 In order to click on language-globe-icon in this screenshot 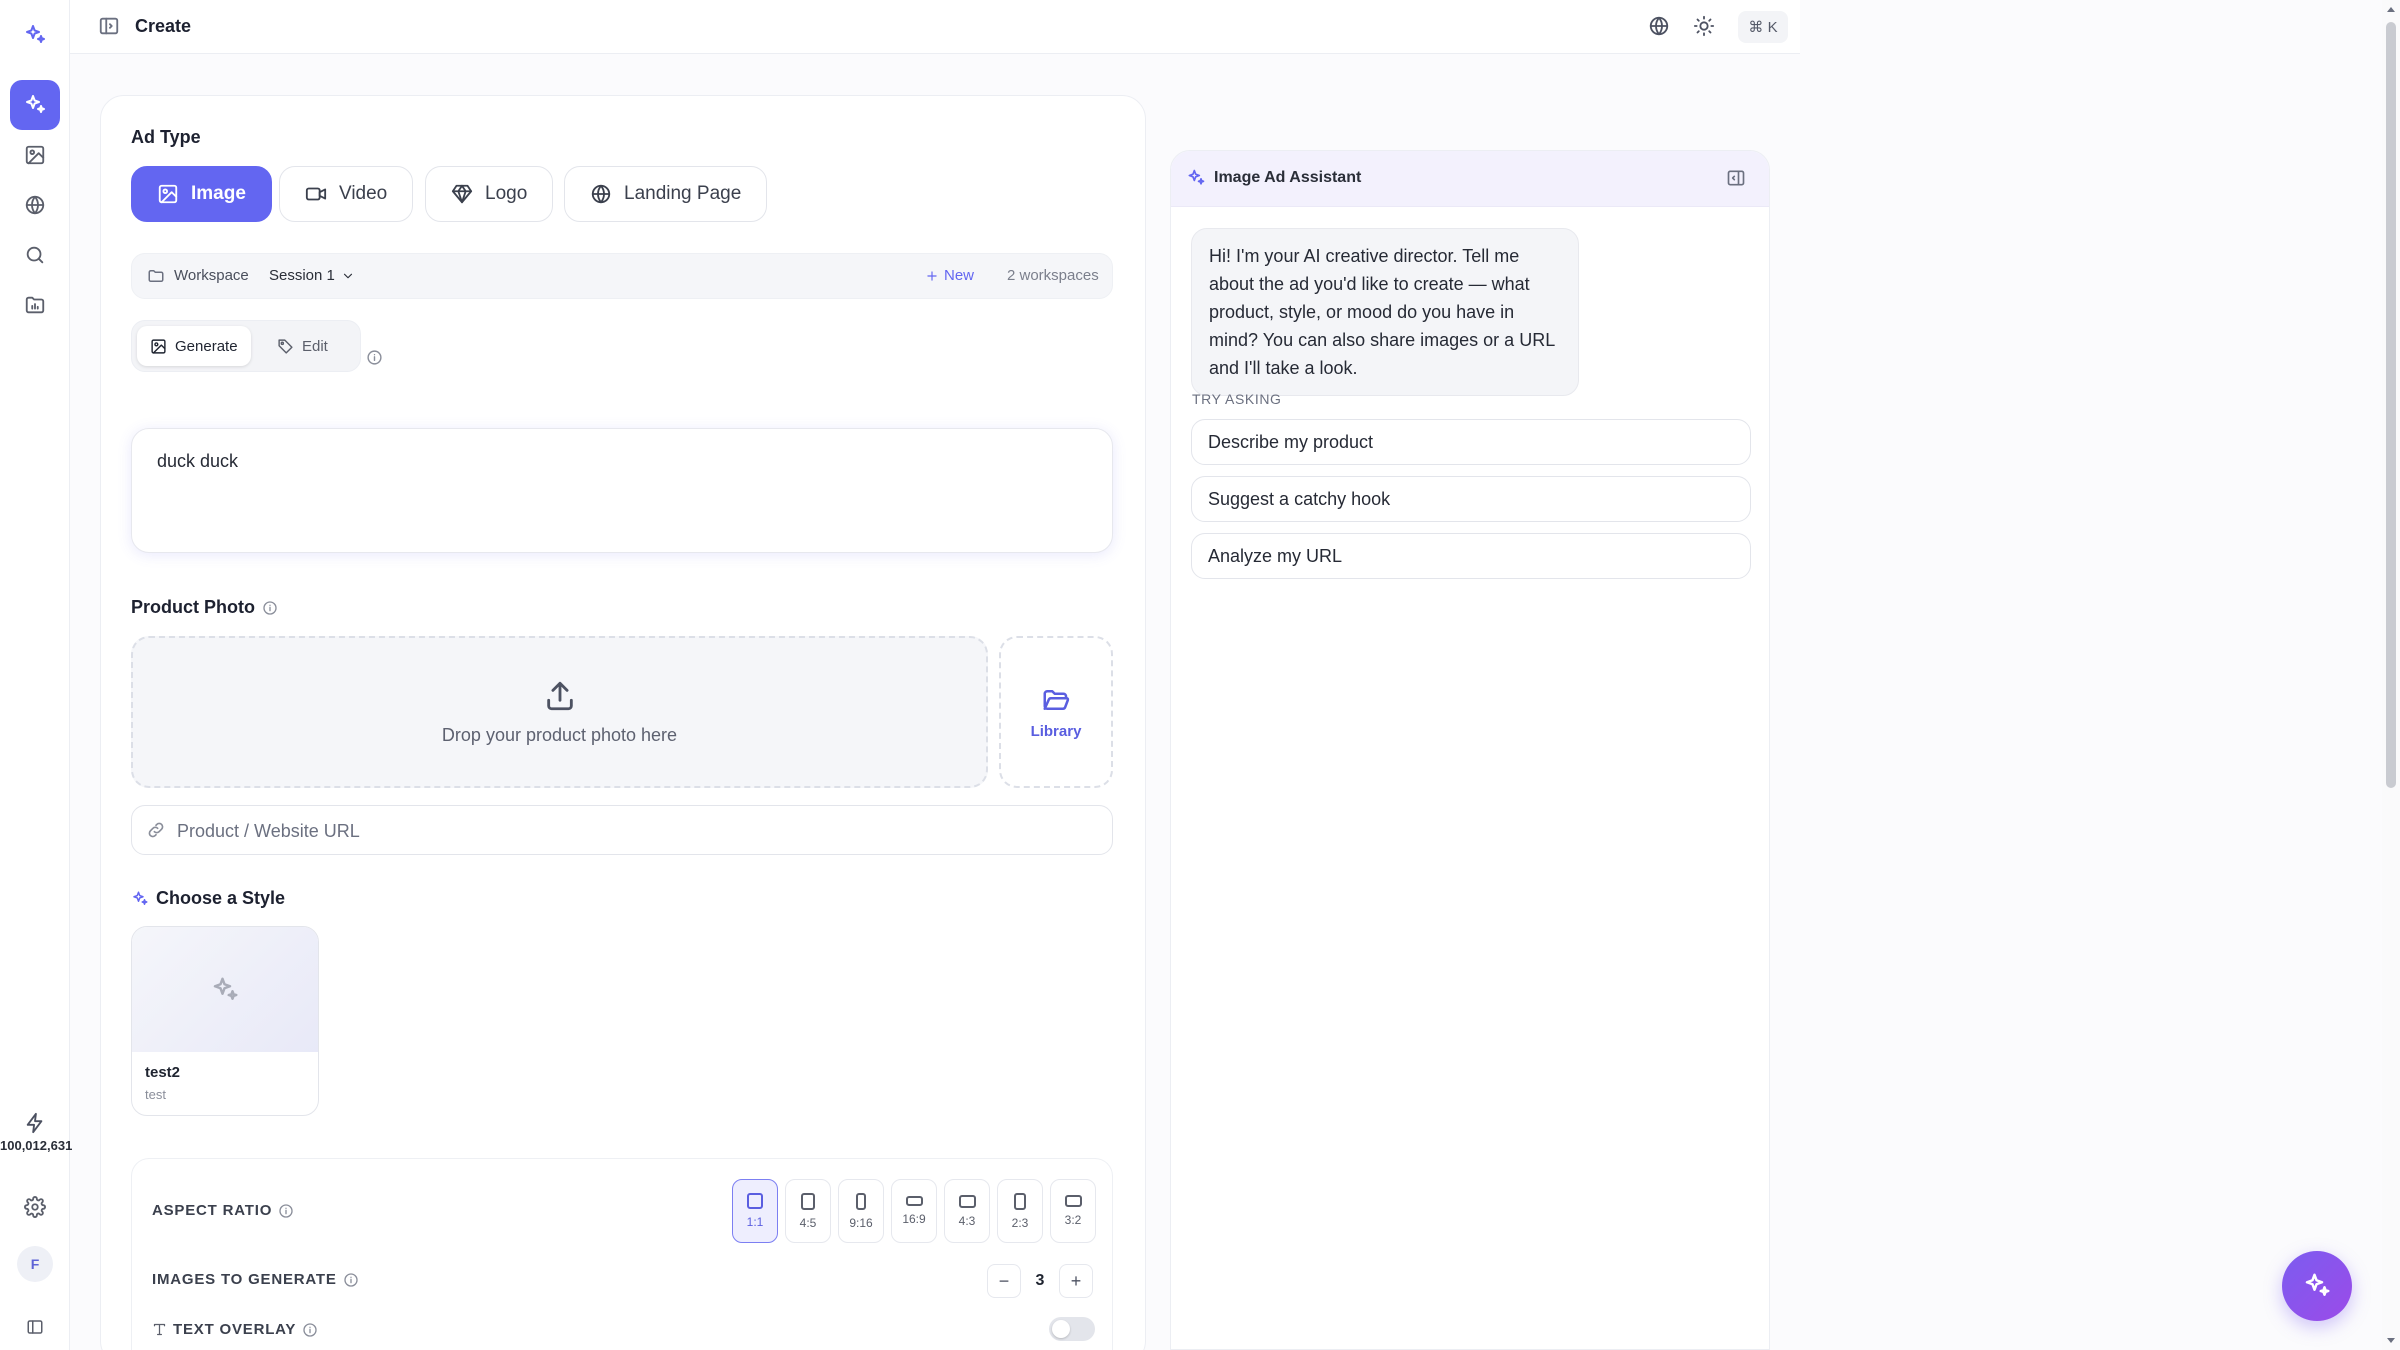, I will do `click(1659, 26)`.